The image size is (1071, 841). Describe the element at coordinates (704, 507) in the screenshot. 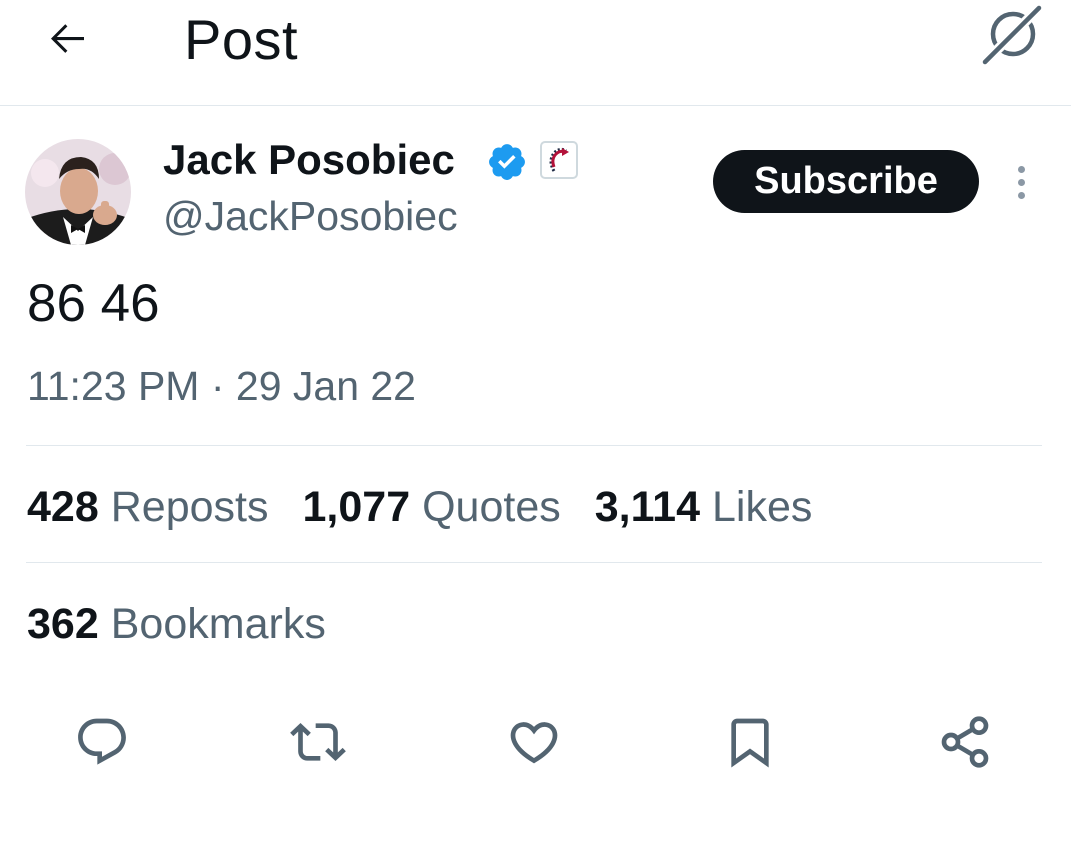

I see `likes-stat: 3,114 Likes` at that location.